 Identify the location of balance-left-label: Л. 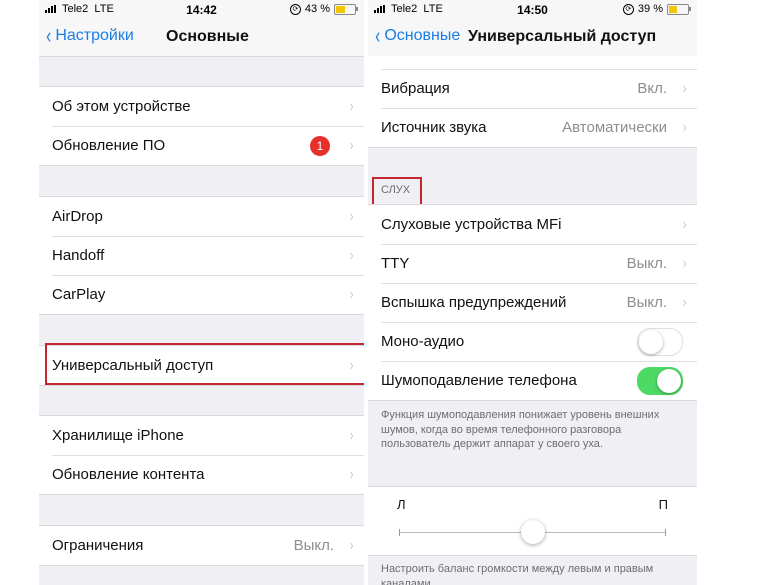
(401, 504).